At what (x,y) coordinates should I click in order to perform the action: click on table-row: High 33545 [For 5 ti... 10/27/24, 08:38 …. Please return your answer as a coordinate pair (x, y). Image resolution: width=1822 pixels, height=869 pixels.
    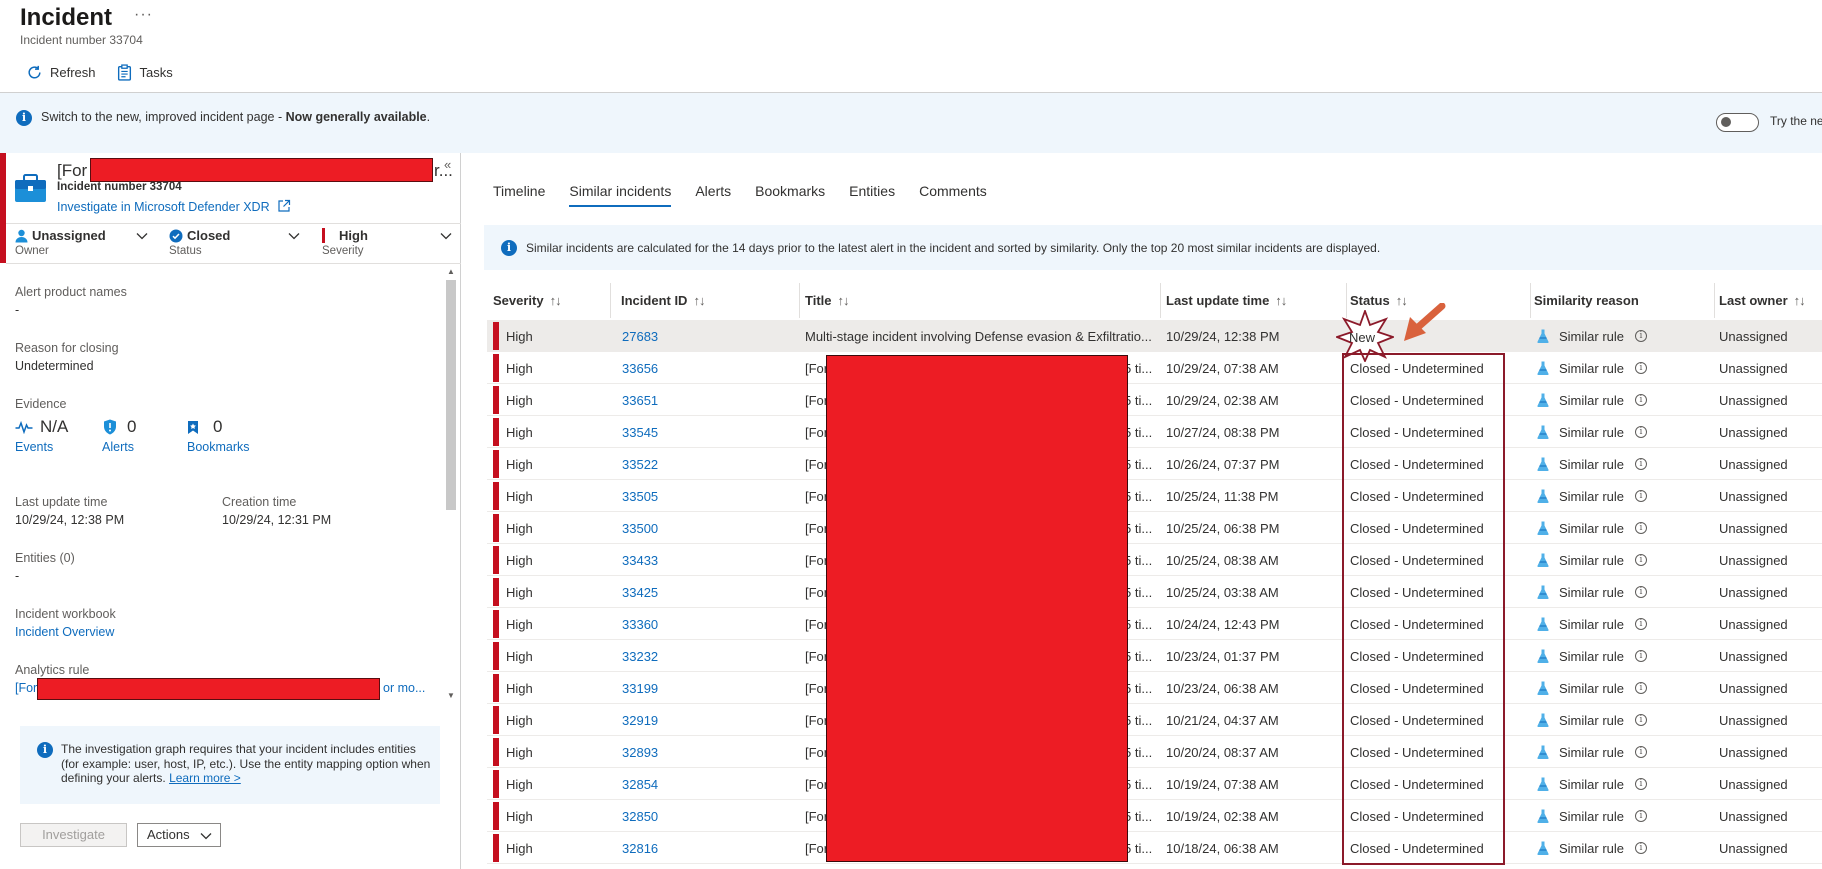
    Looking at the image, I should click on (1154, 432).